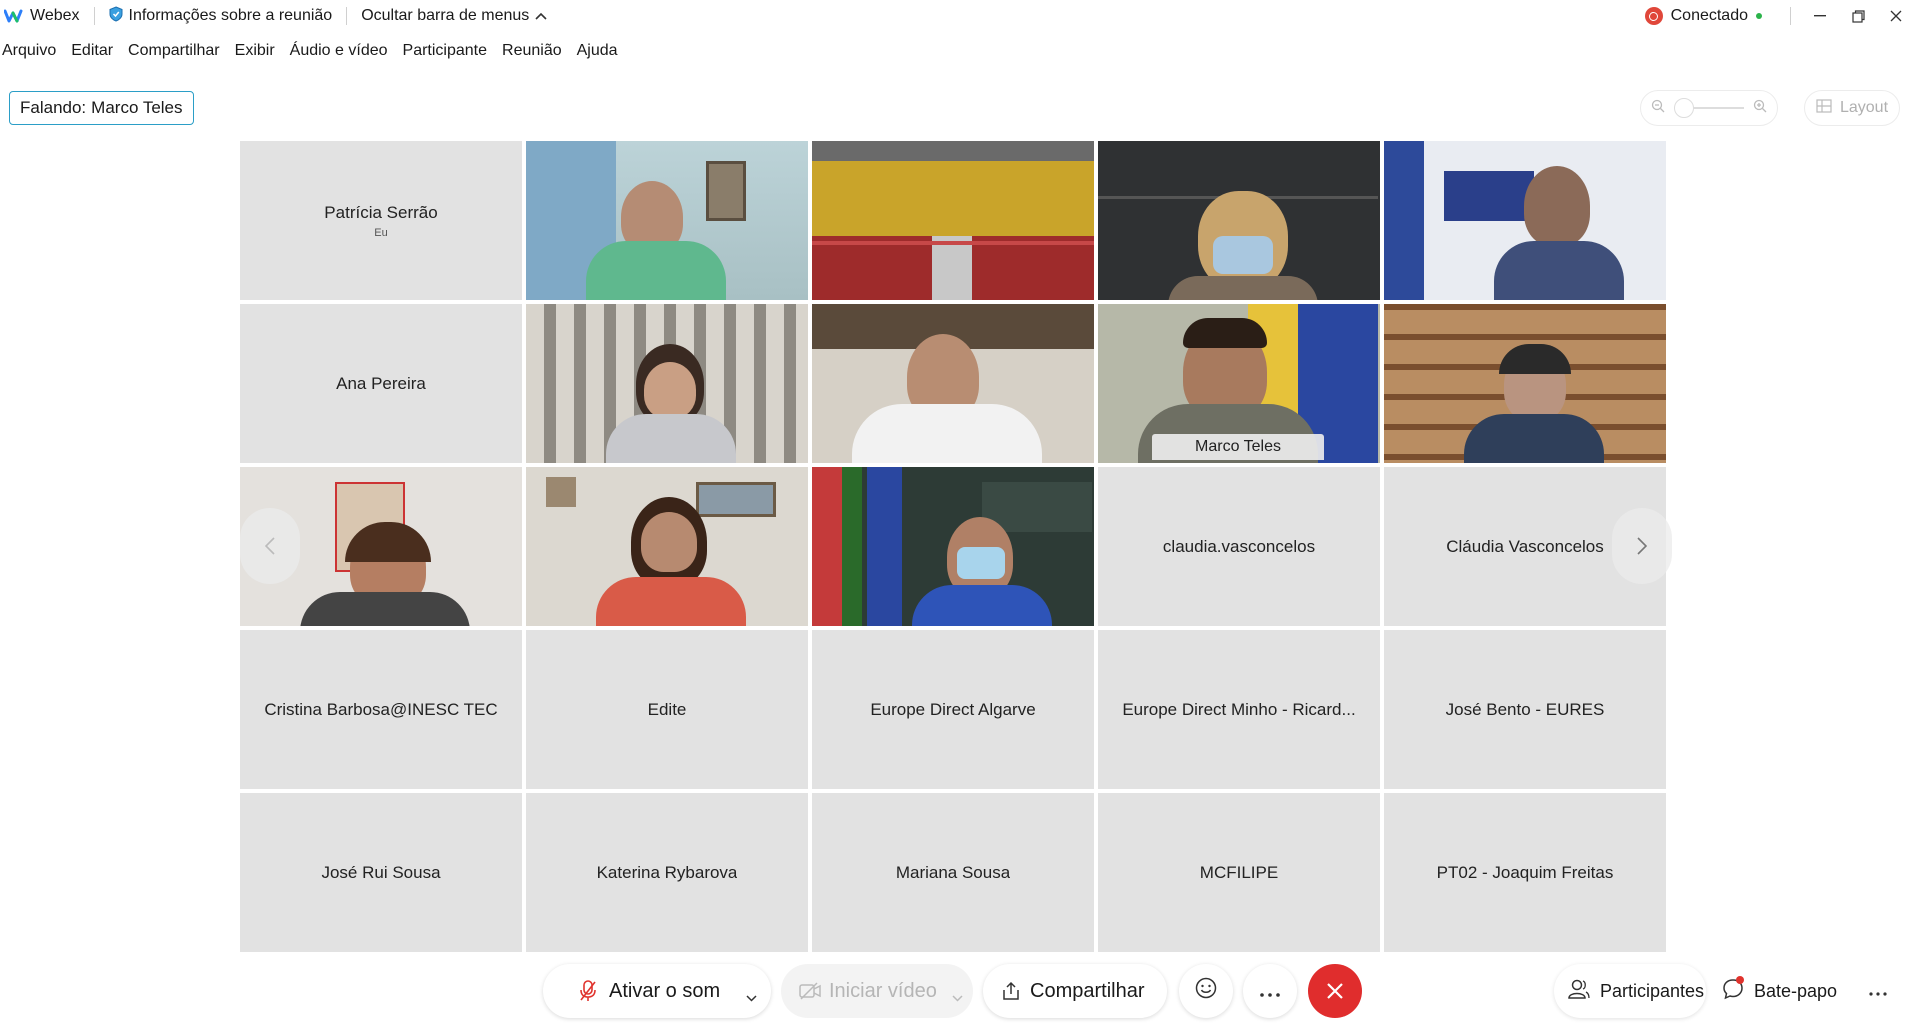  I want to click on layout-button: Layout, so click(1852, 108).